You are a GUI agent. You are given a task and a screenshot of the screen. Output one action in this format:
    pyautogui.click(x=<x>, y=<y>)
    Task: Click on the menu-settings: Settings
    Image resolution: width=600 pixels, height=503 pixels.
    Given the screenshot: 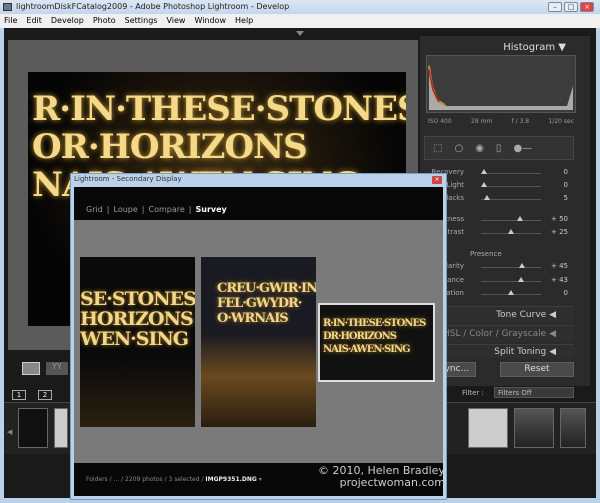 What is the action you would take?
    pyautogui.click(x=141, y=21)
    